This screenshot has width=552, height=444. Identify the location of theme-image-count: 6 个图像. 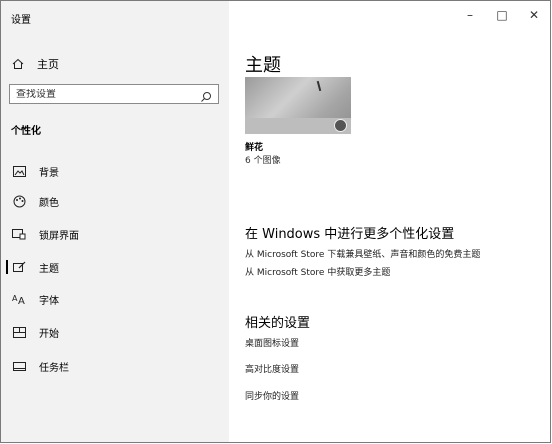
(263, 161).